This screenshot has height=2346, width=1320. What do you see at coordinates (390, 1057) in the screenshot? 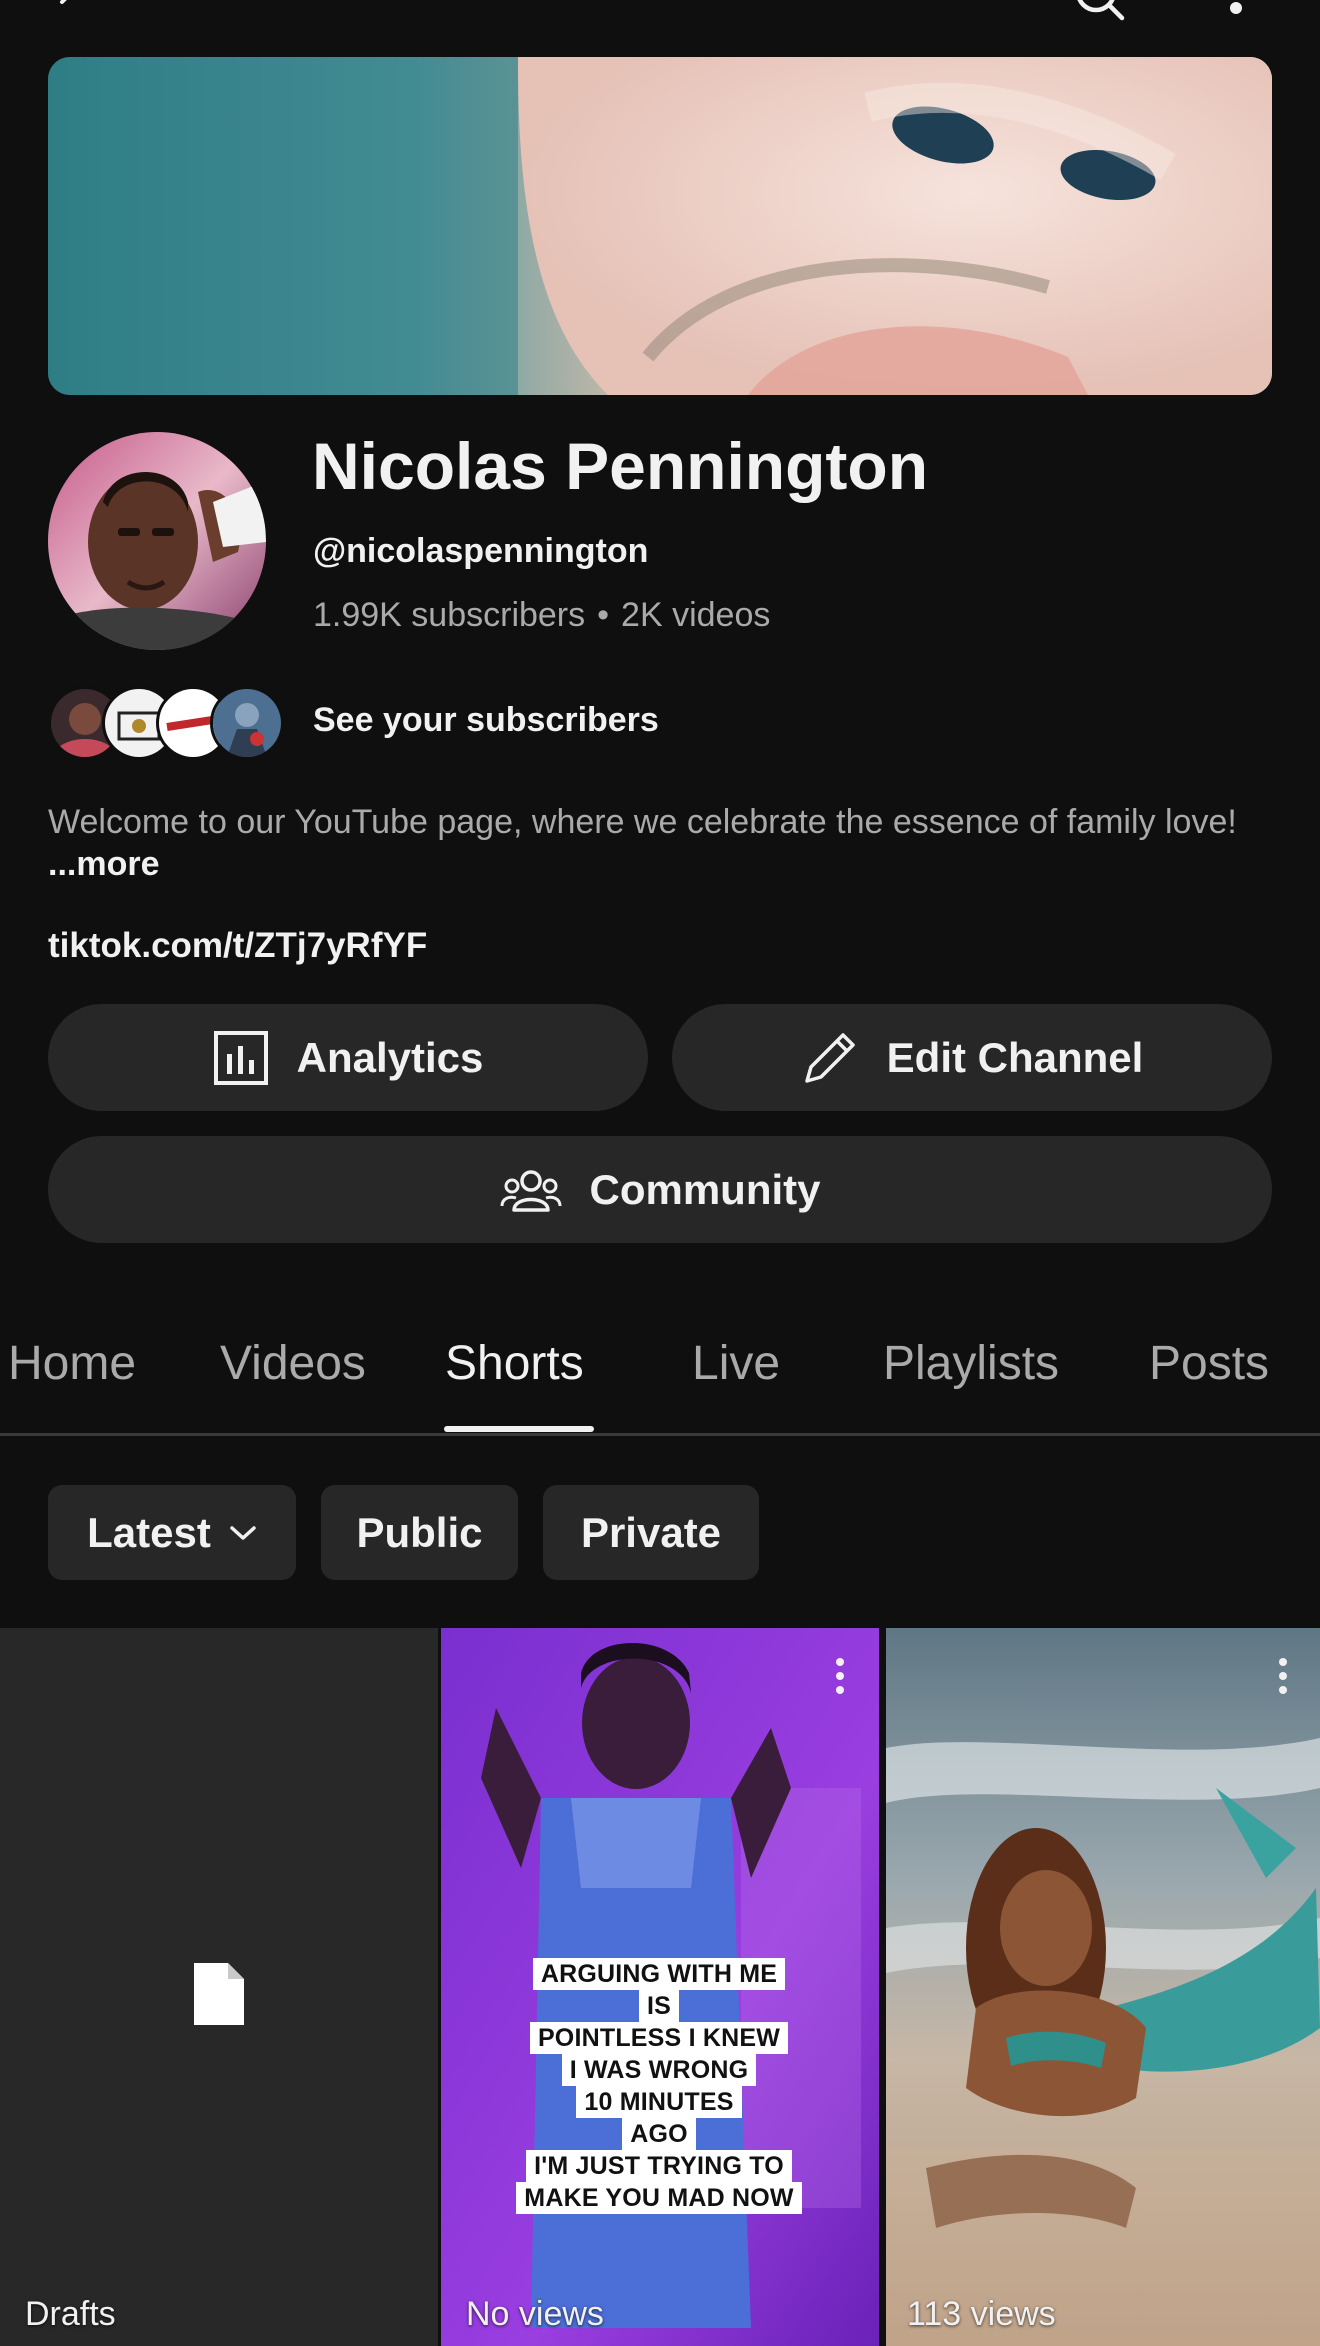
I see `analytics-label: Analytics` at bounding box center [390, 1057].